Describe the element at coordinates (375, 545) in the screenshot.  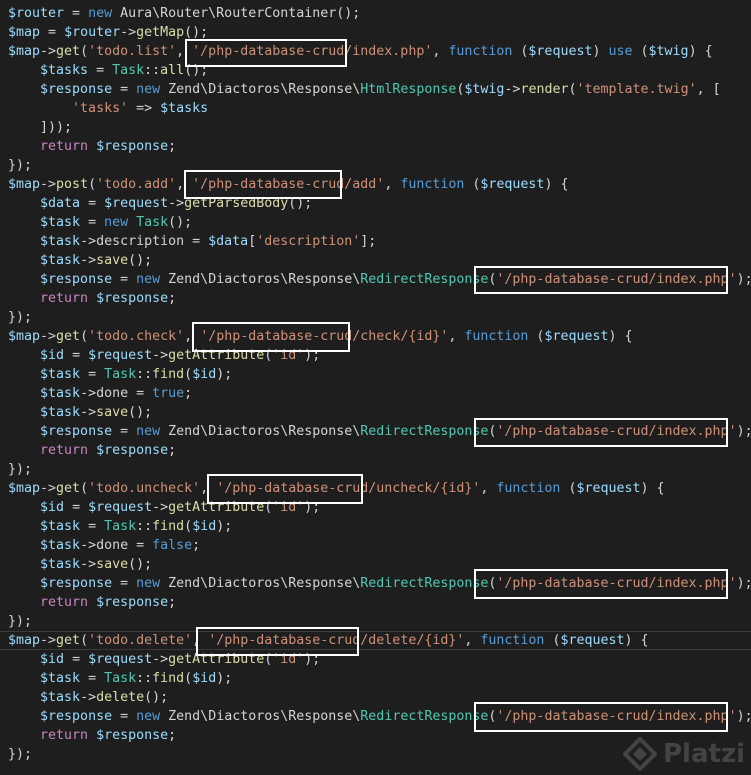
I see `code-line: $task->done = false;` at that location.